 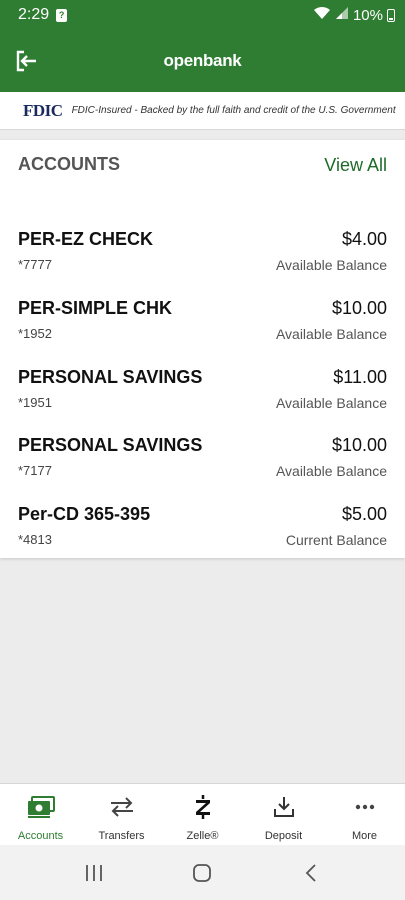 What do you see at coordinates (360, 377) in the screenshot?
I see `account-amount: $11.00` at bounding box center [360, 377].